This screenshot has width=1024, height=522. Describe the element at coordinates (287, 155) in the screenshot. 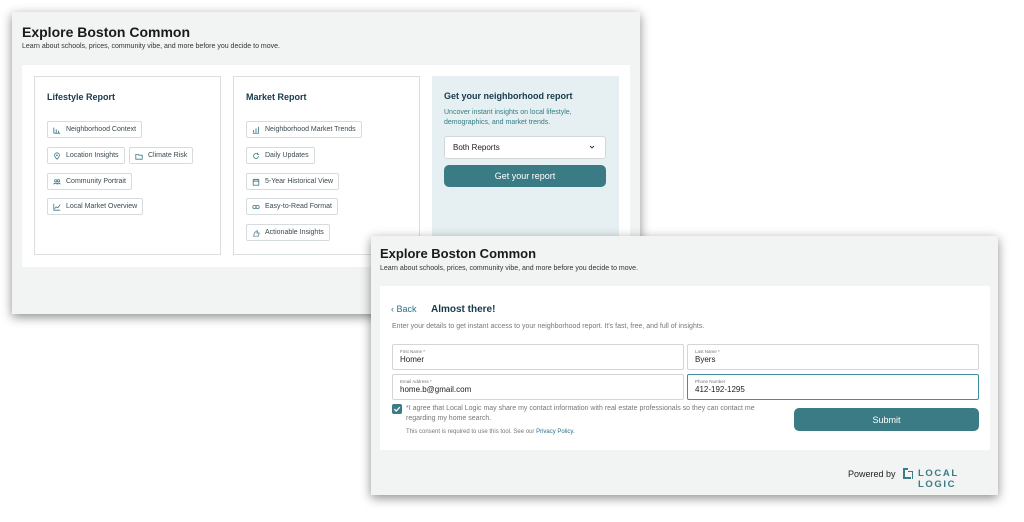

I see `chip-label: Daily Updates` at that location.